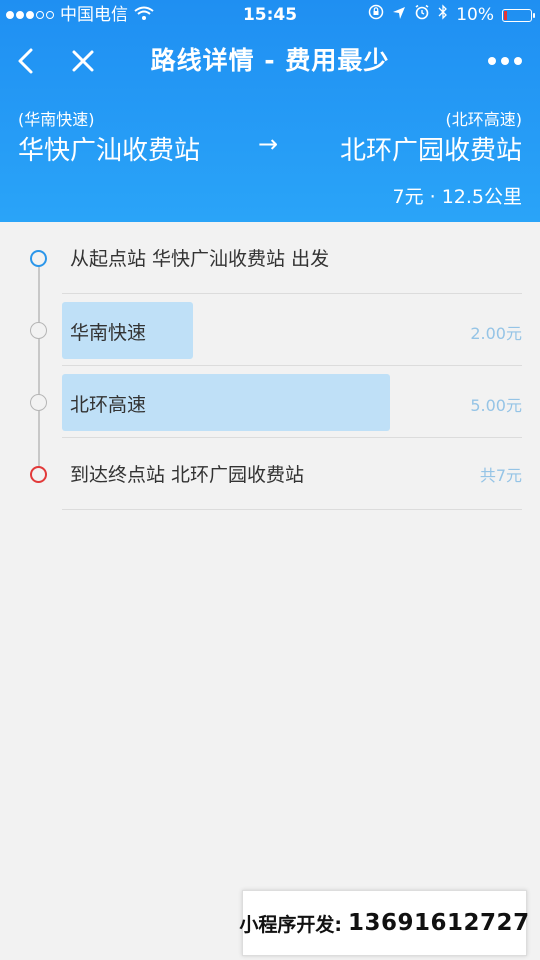 Image resolution: width=540 pixels, height=960 pixels. I want to click on end-point-icon, so click(38, 474).